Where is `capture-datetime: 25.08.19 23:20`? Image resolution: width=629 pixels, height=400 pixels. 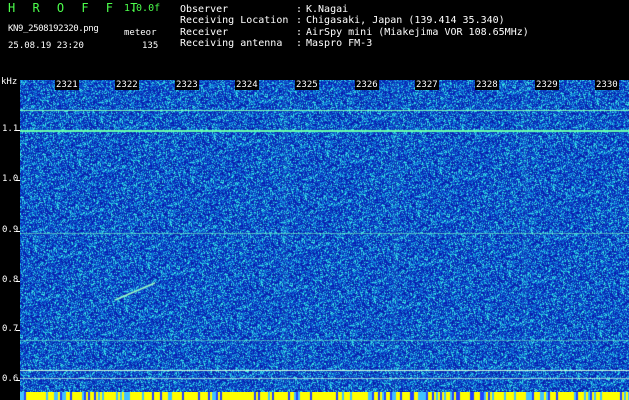 capture-datetime: 25.08.19 23:20 is located at coordinates (46, 46).